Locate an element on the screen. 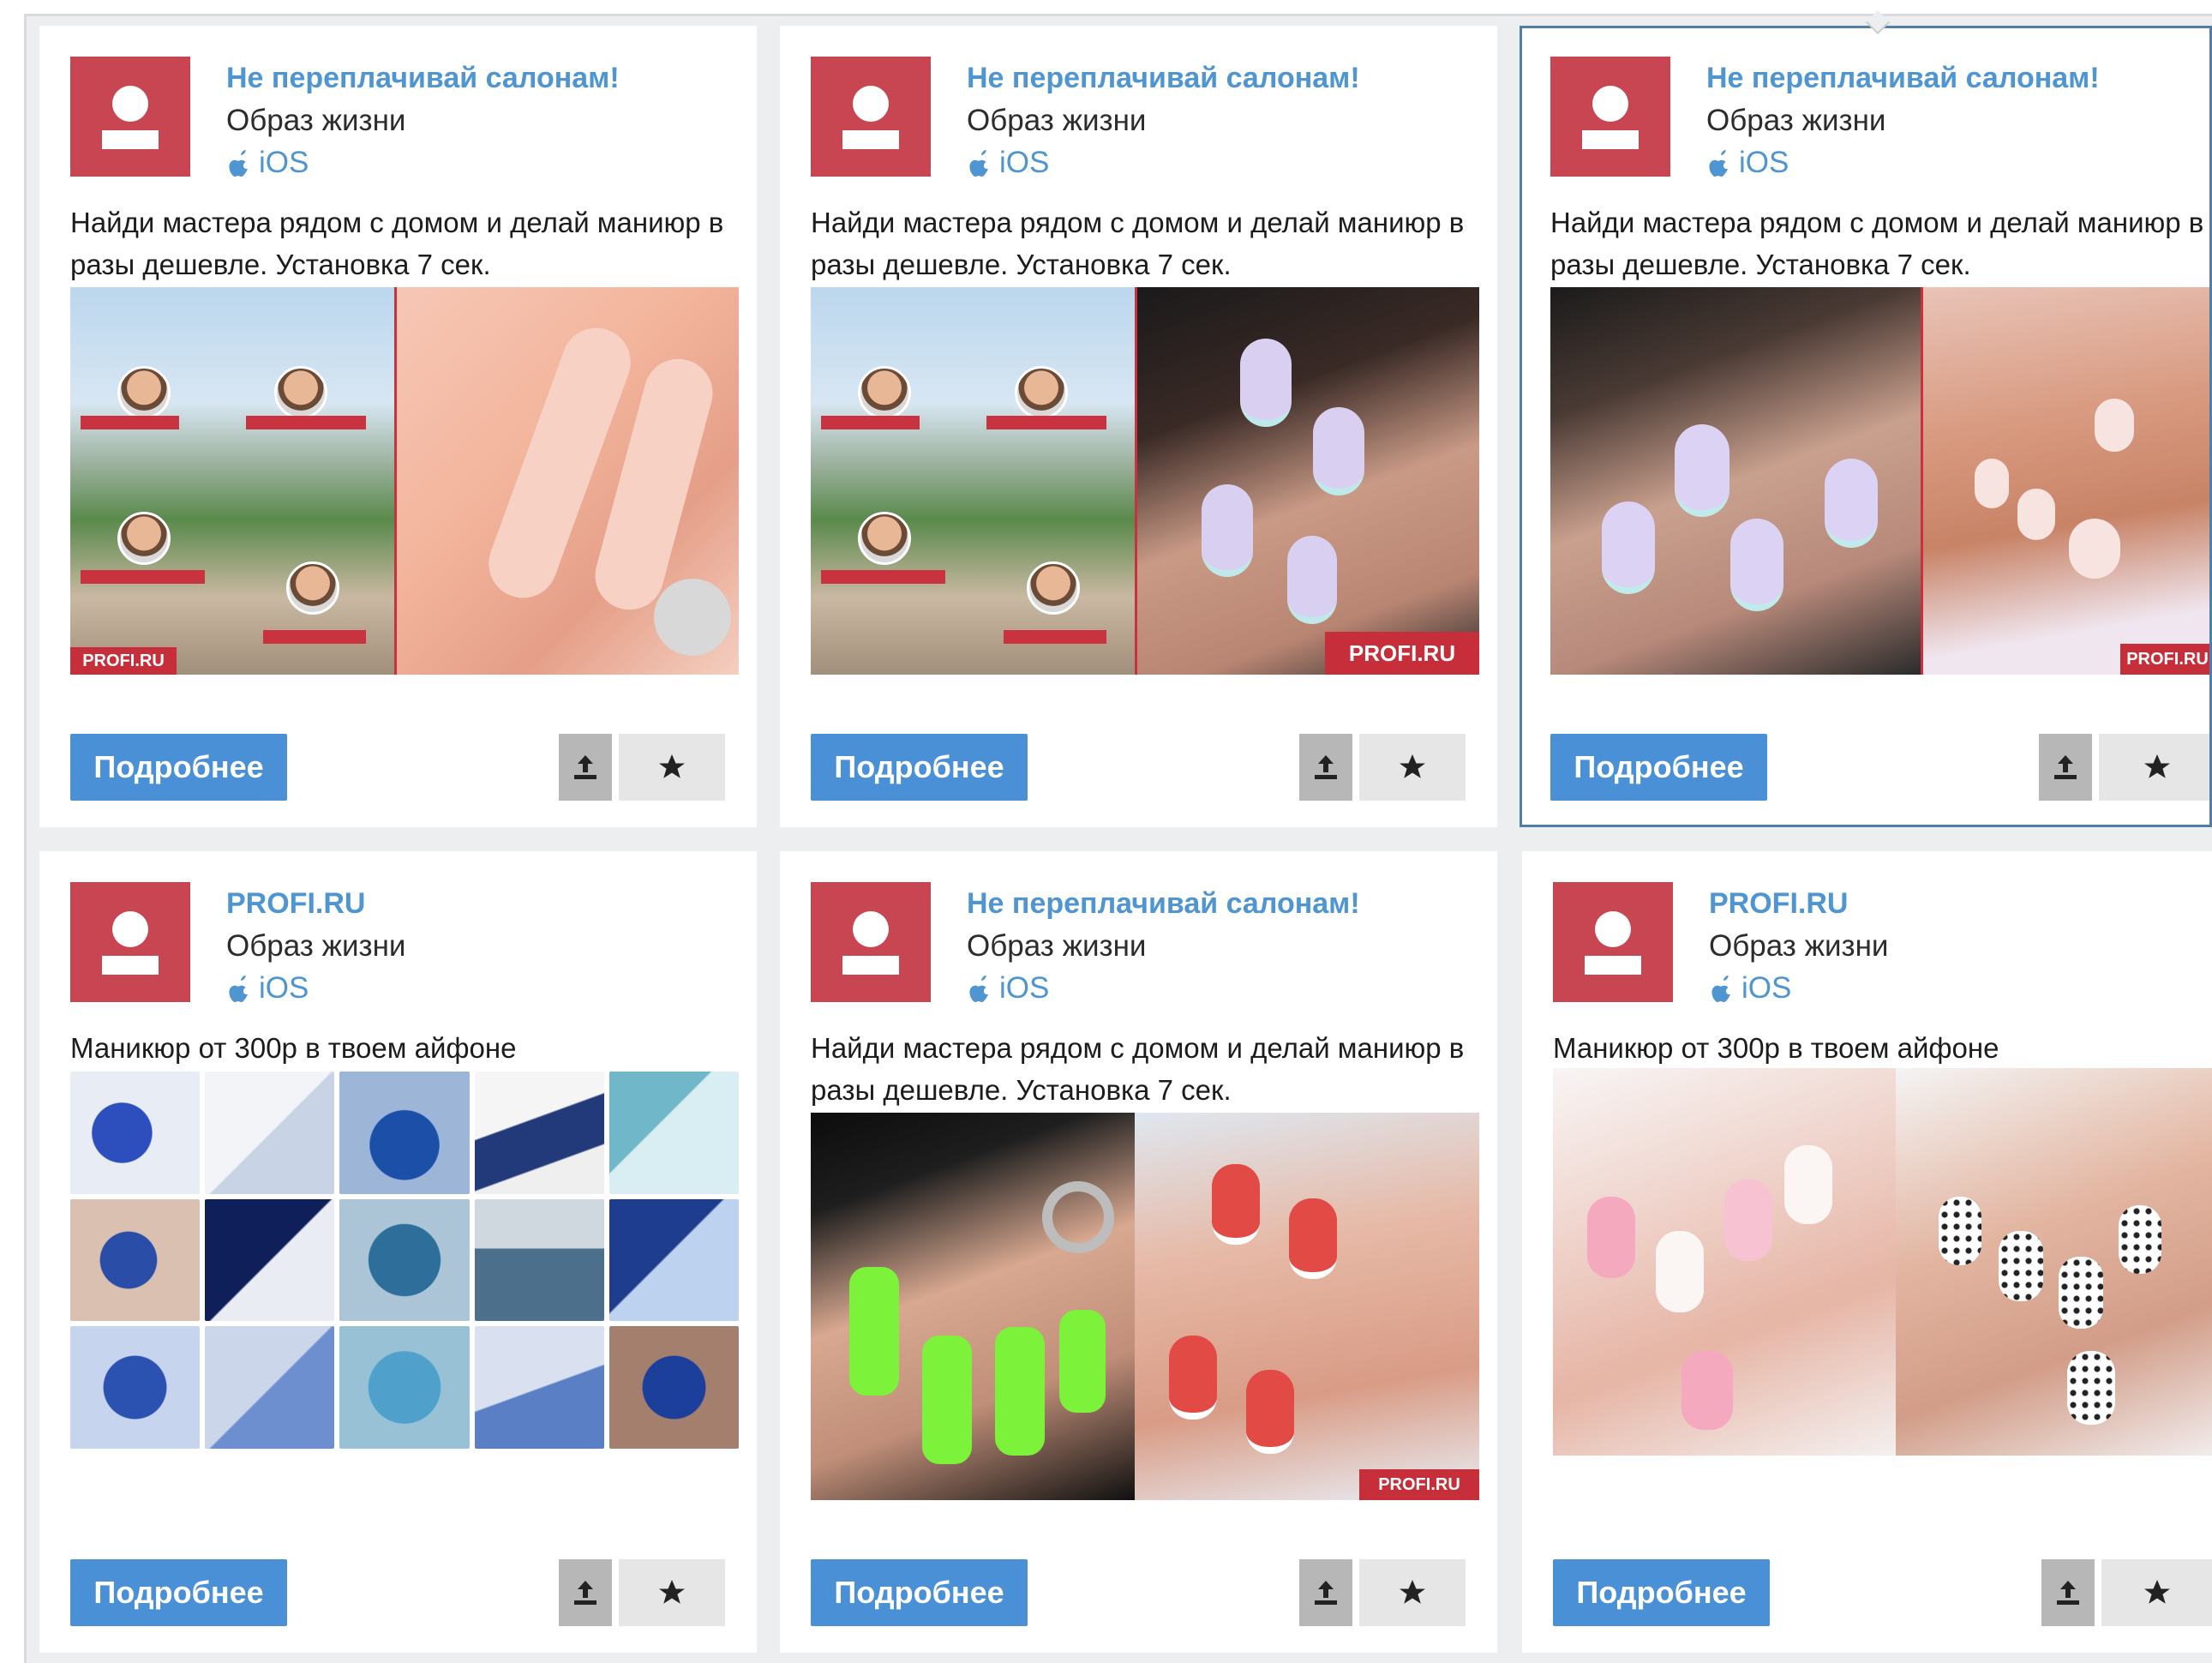 This screenshot has width=2212, height=1663. screenshot-pink-nails is located at coordinates (1725, 1262).